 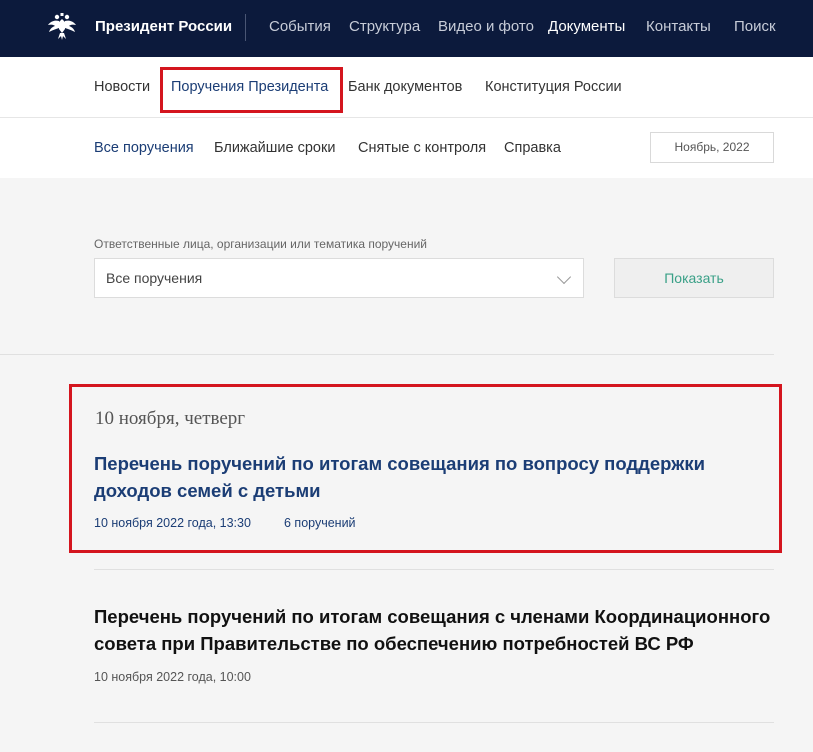 What do you see at coordinates (274, 148) in the screenshot?
I see `tab-upcoming-deadlines: Ближайшие сроки` at bounding box center [274, 148].